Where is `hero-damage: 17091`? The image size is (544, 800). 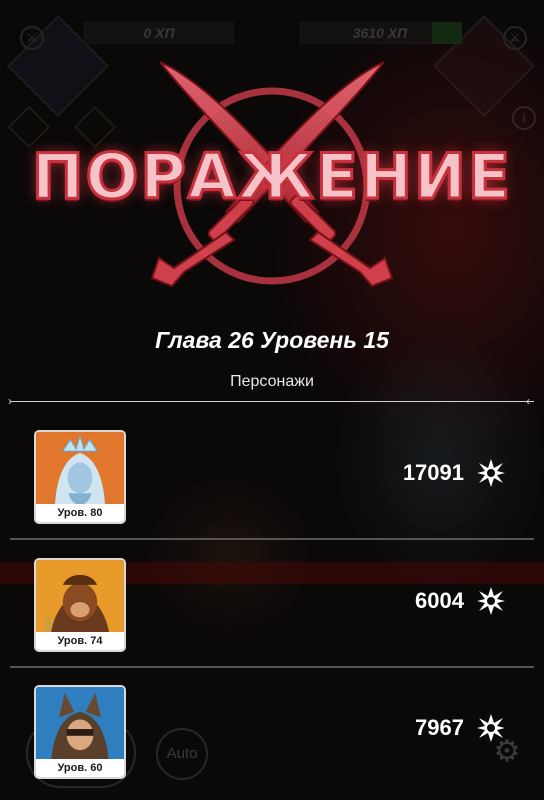
hero-damage: 17091 is located at coordinates (433, 472).